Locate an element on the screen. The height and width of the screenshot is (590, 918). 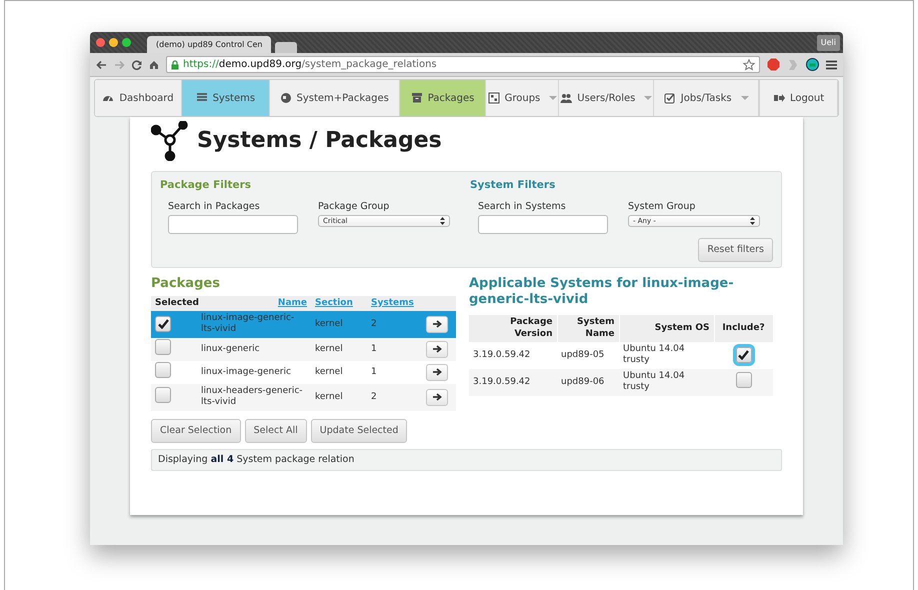
network-icon is located at coordinates (170, 141).